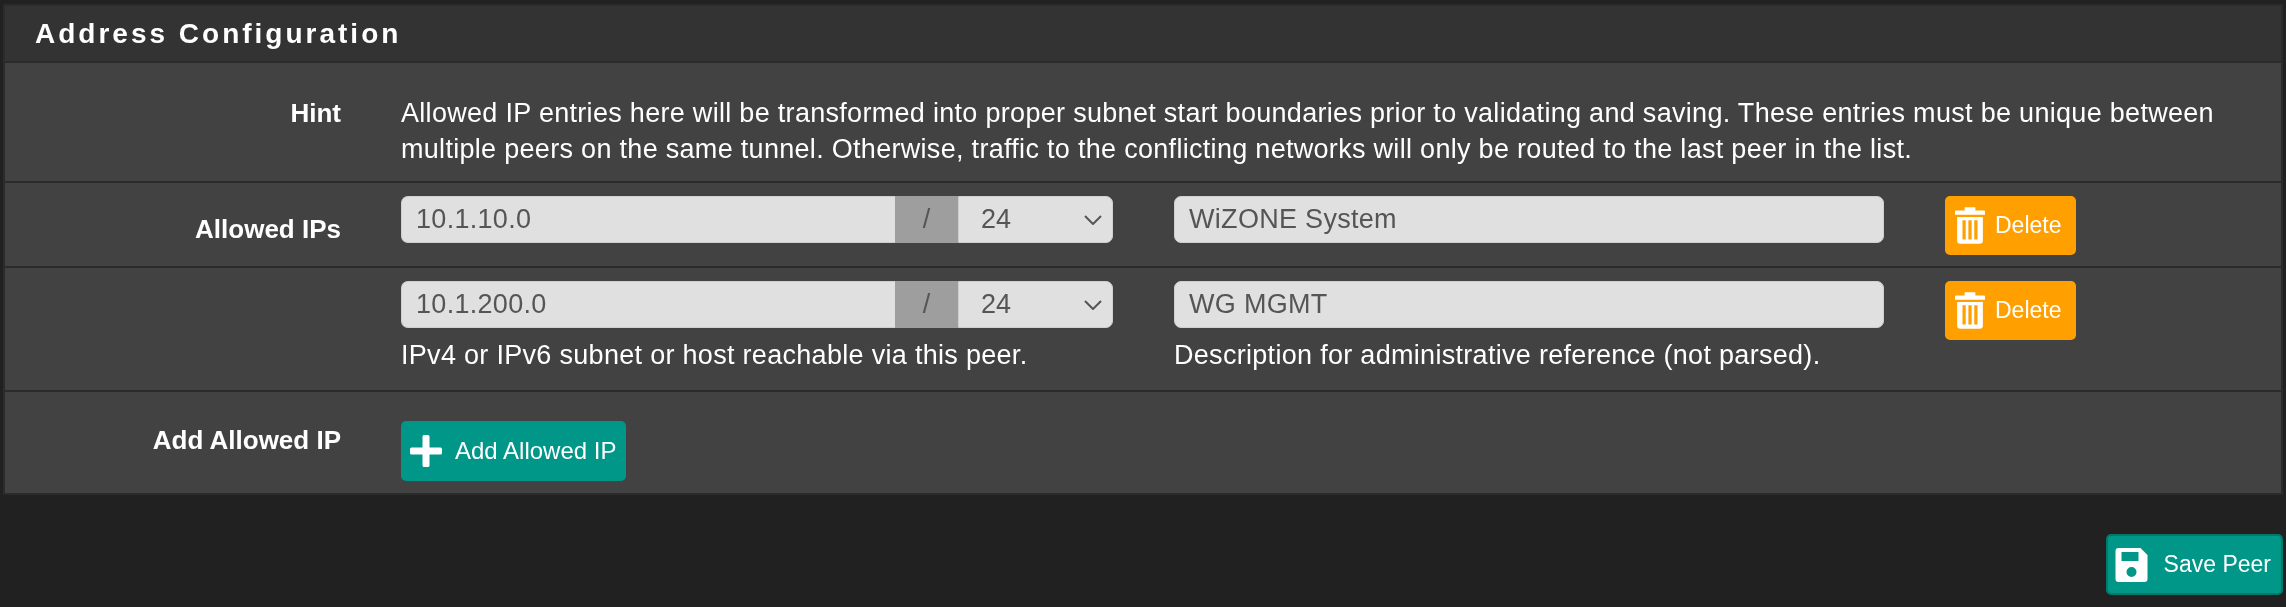 The width and height of the screenshot is (2286, 607). Describe the element at coordinates (426, 451) in the screenshot. I see `plus-icon` at that location.